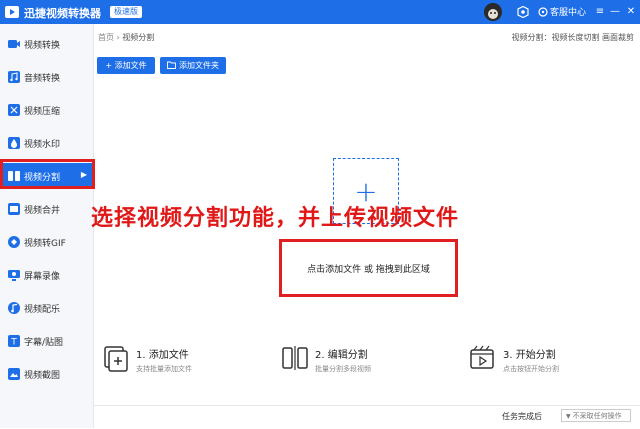  Describe the element at coordinates (42, 46) in the screenshot. I see `sidebar-item-label: 视频转换` at that location.